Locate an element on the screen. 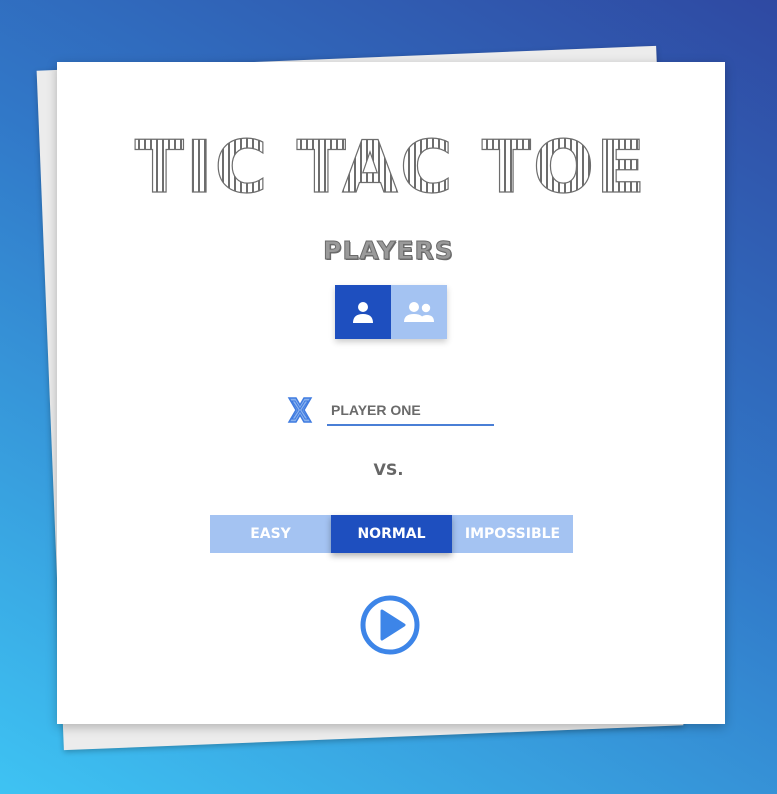 The width and height of the screenshot is (777, 794). game-title: TIC TAC TOE is located at coordinates (390, 166).